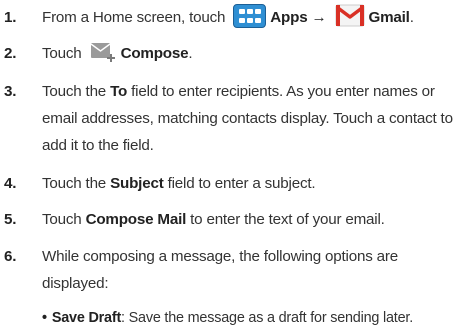  I want to click on step-text-part: field to enter a subject., so click(241, 183).